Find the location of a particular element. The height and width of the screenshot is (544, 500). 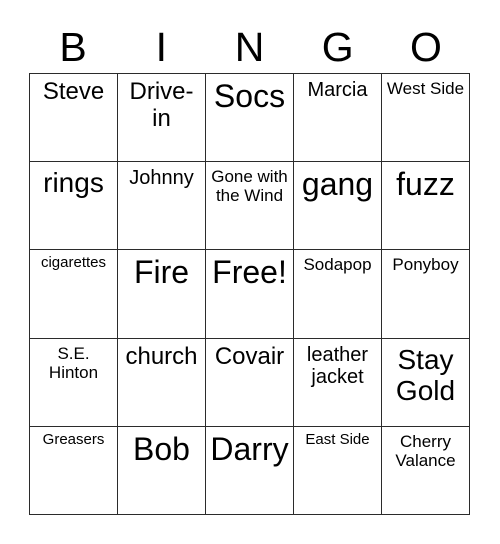

bingo-cell-i1: Drive-in is located at coordinates (162, 118).